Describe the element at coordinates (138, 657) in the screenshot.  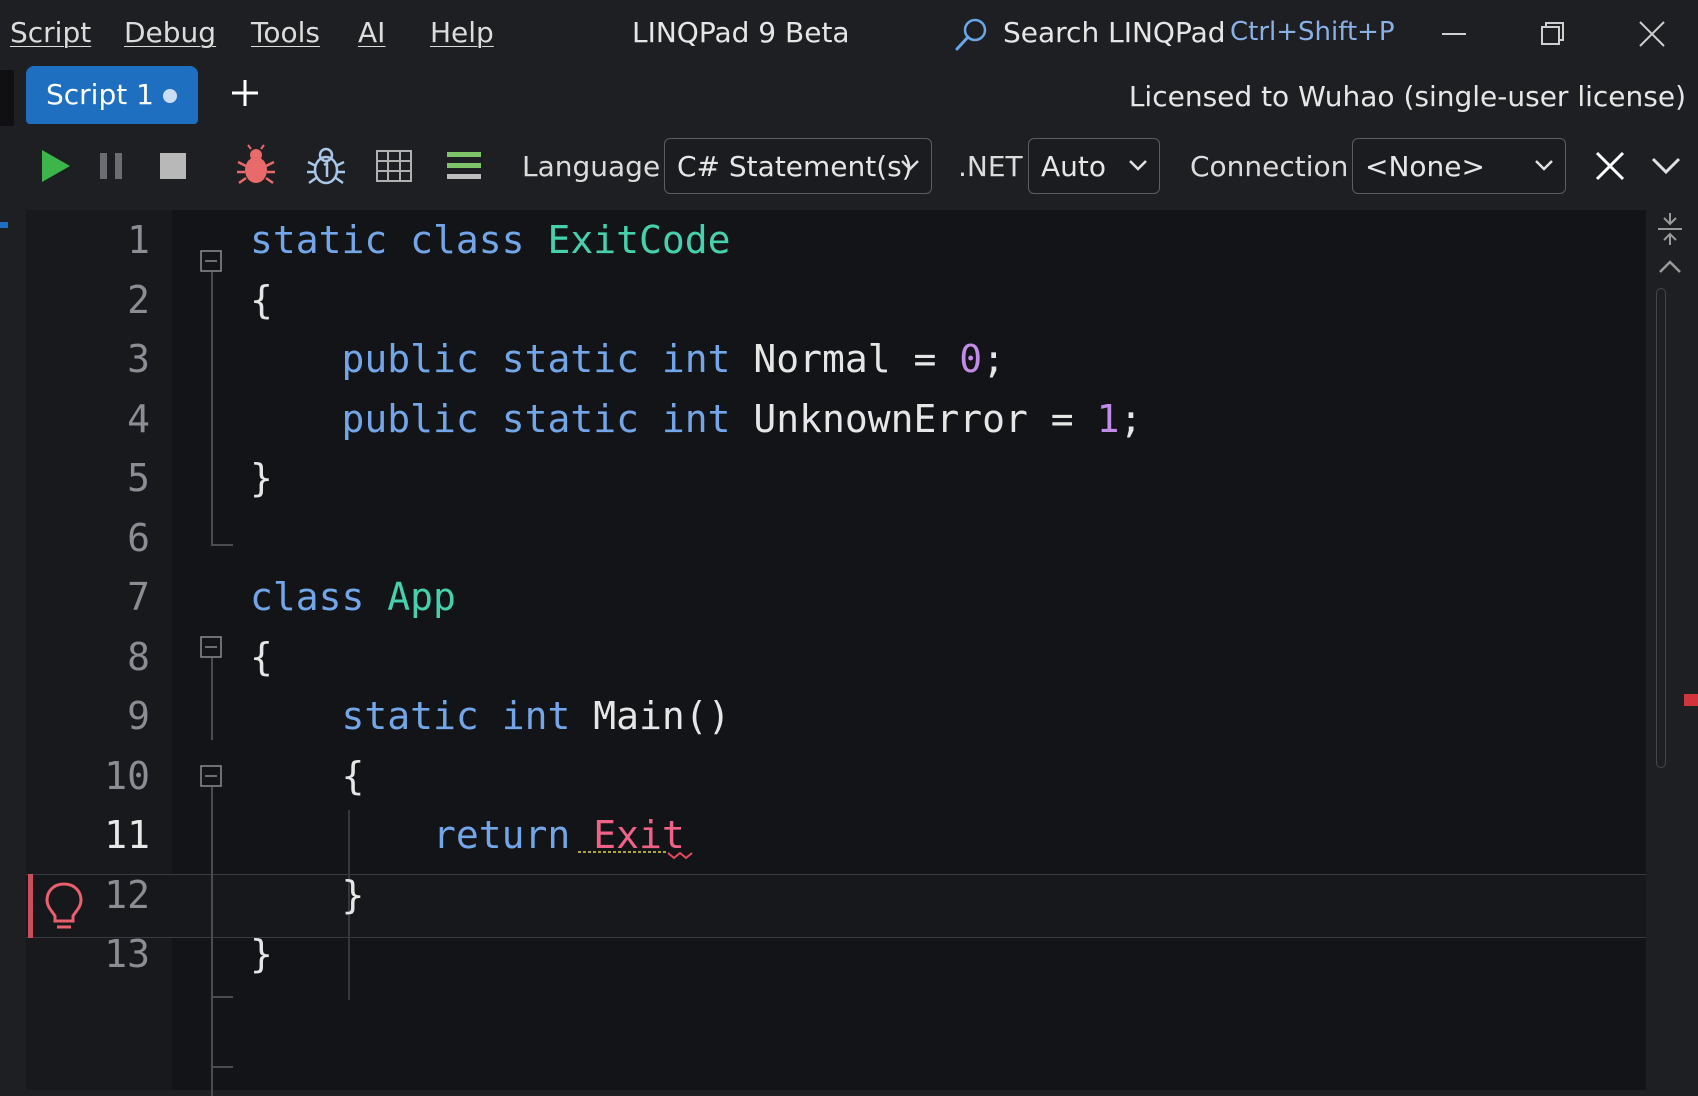
I see `line-number: 8` at that location.